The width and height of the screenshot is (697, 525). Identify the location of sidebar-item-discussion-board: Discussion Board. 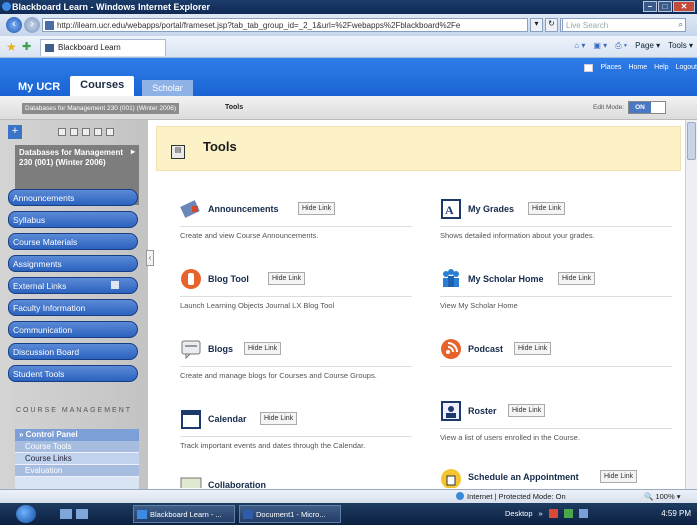
(73, 351).